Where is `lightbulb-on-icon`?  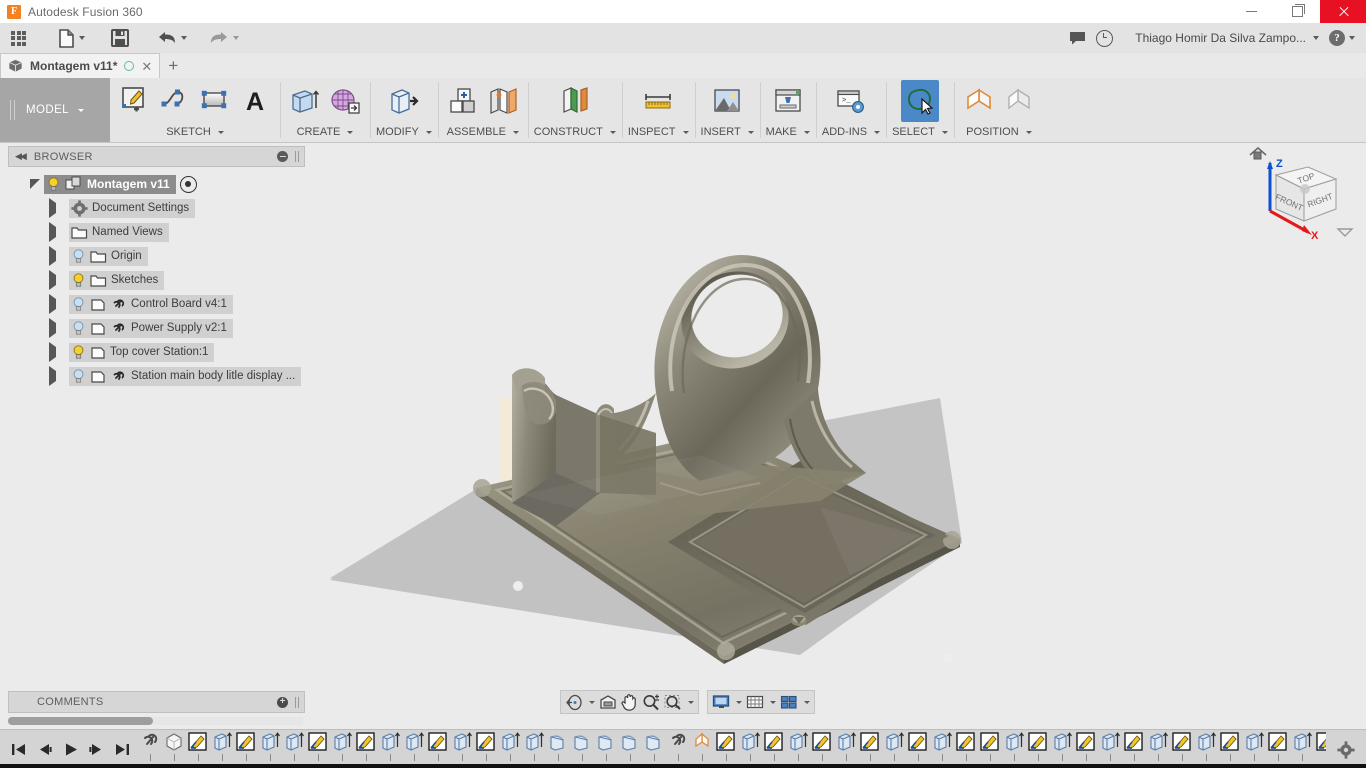
lightbulb-on-icon is located at coordinates (53, 184).